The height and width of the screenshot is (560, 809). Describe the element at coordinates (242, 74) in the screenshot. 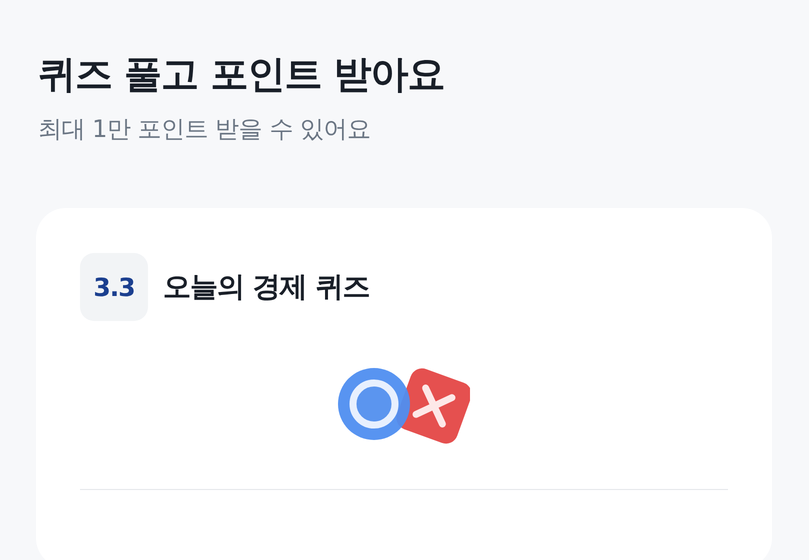

I see `page-title: 퀴즈 풀고 포인트 받아요` at that location.